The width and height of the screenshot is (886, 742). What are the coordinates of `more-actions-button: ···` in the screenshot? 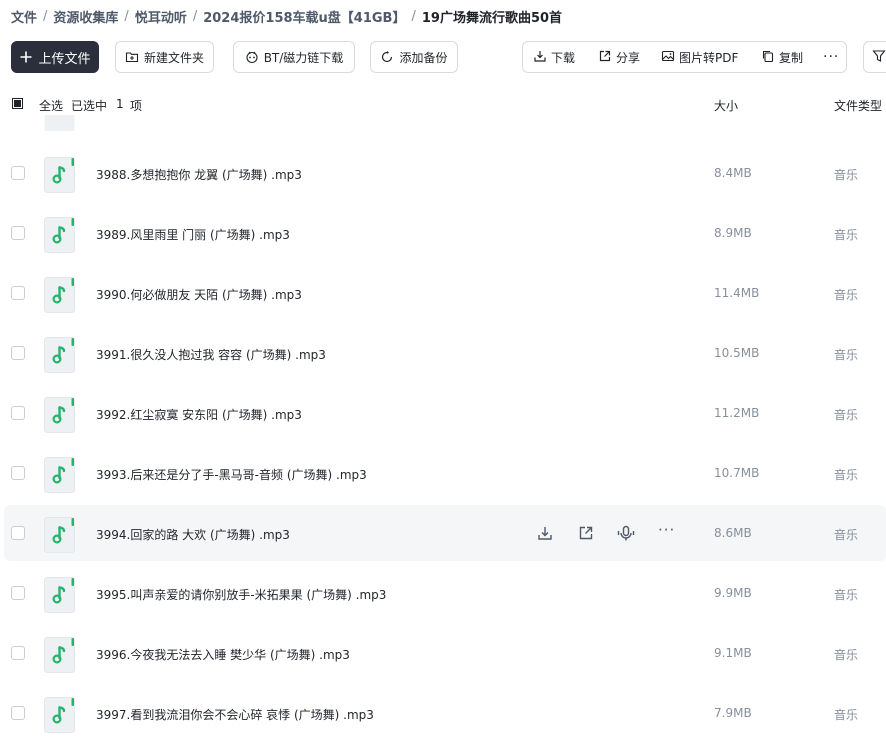 It's located at (831, 57).